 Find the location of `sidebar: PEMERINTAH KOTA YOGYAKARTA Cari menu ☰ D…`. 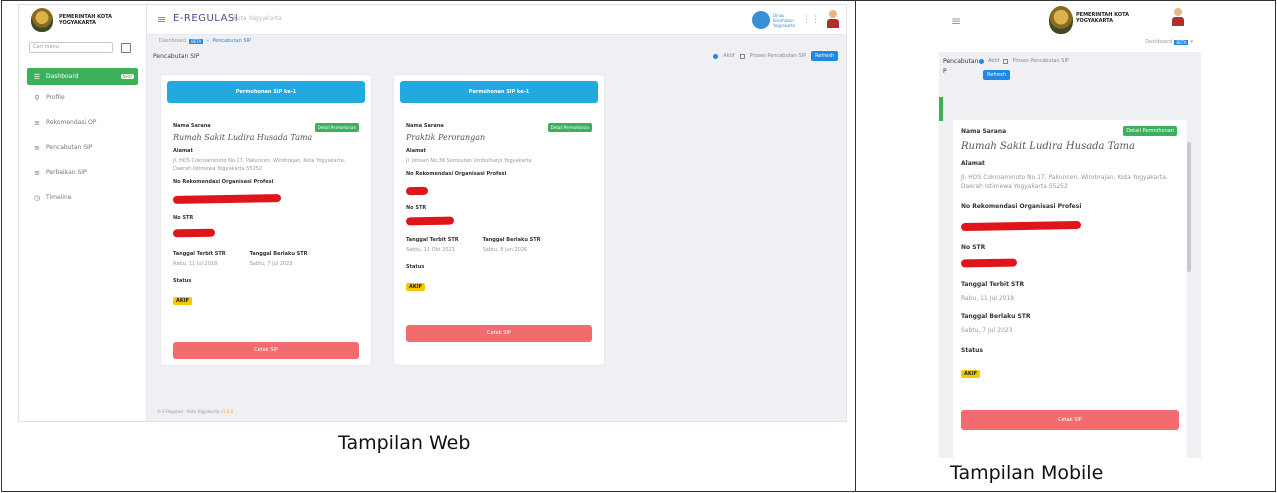

sidebar: PEMERINTAH KOTA YOGYAKARTA Cari menu ☰ D… is located at coordinates (83, 213).